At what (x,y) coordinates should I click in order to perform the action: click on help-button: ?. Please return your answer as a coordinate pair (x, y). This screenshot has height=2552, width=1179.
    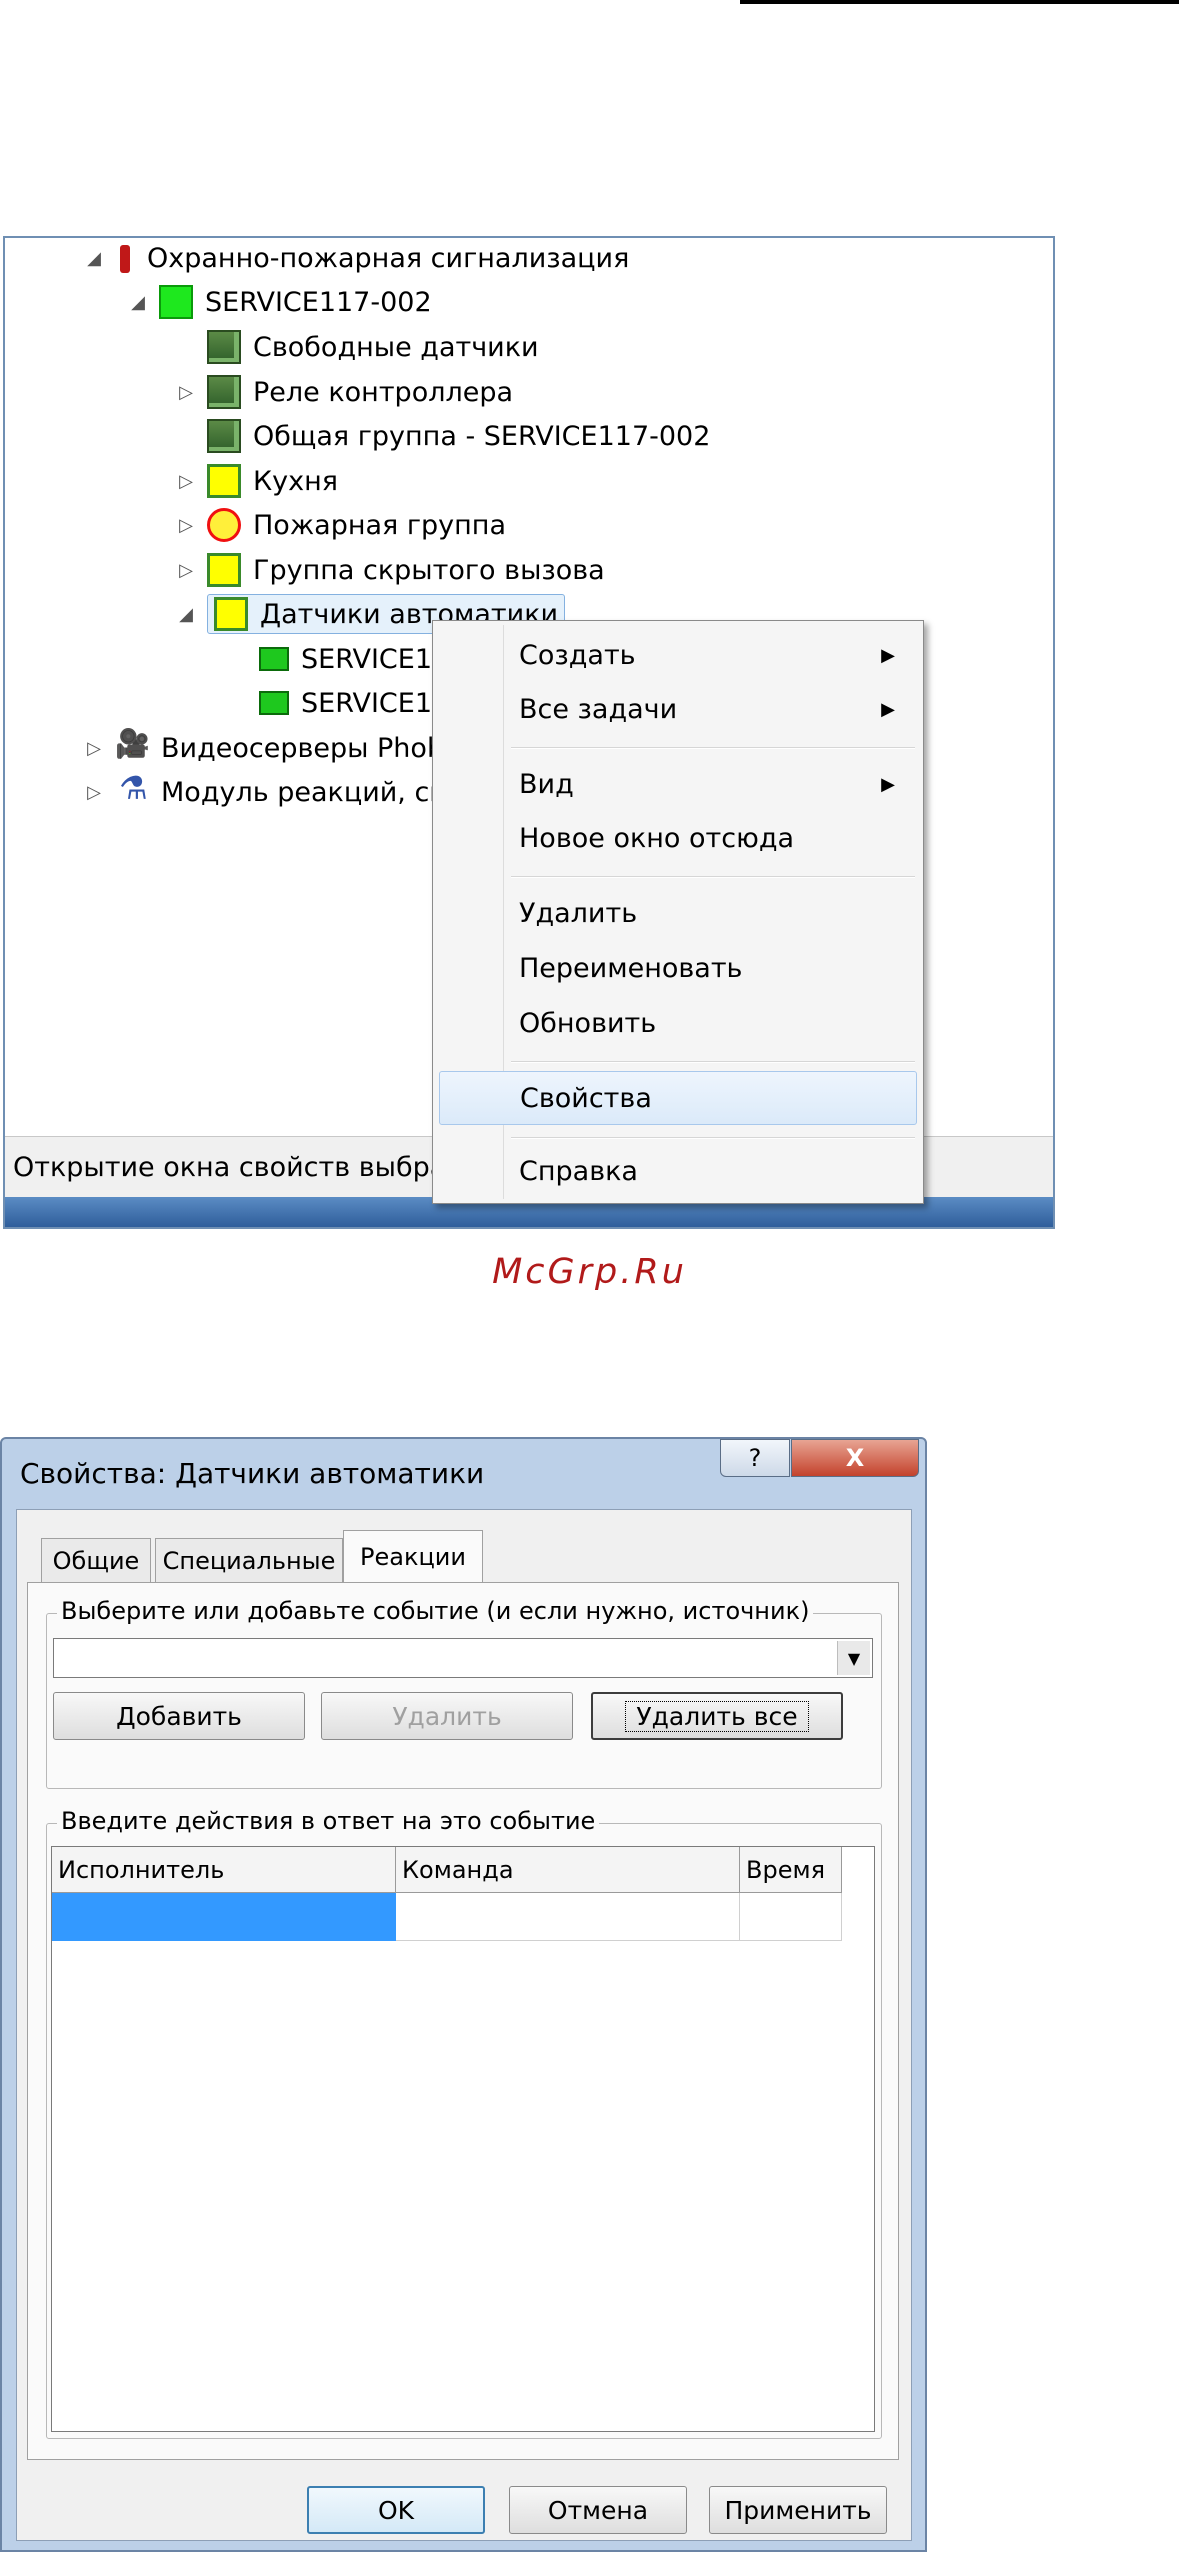
    Looking at the image, I should click on (755, 1458).